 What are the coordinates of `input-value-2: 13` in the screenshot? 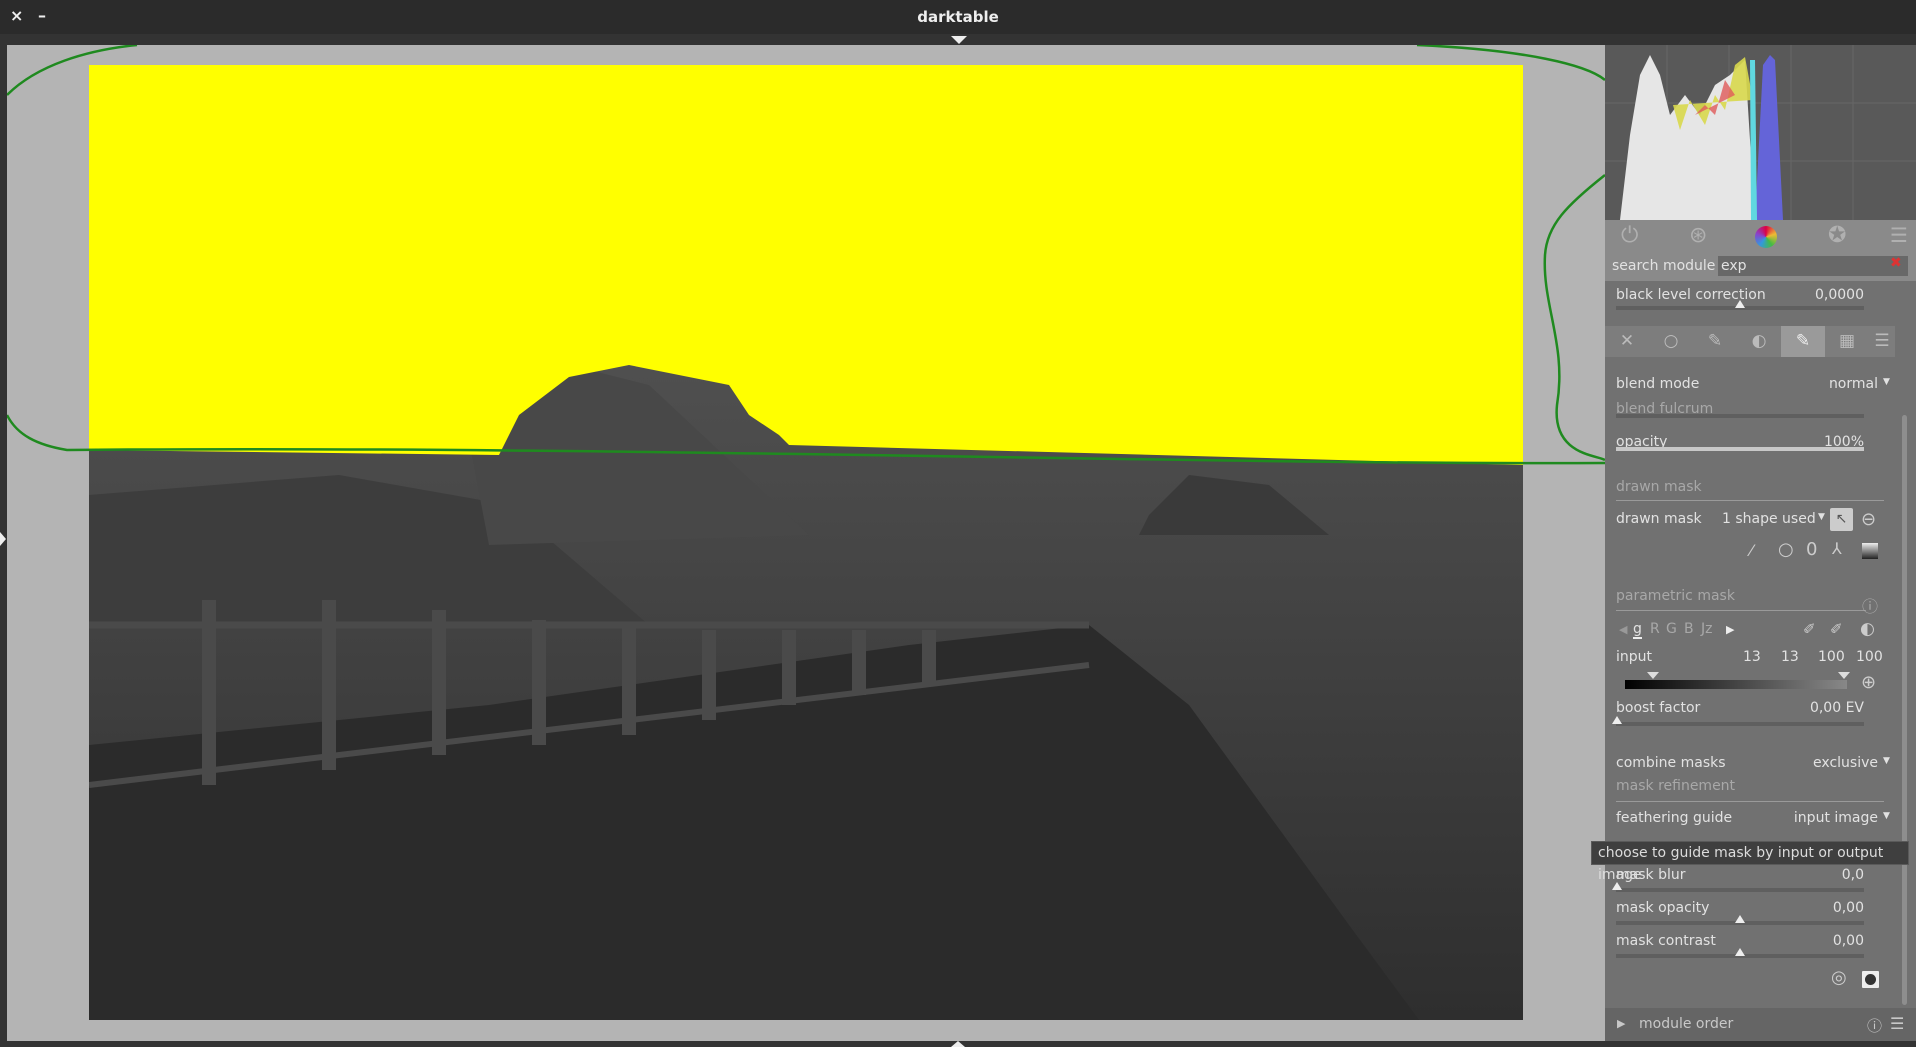 It's located at (1790, 657).